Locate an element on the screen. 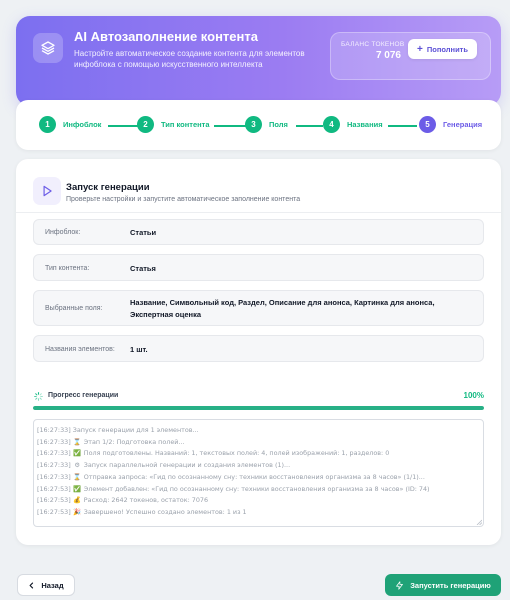 Image resolution: width=510 pixels, height=600 pixels. step-label: Названия is located at coordinates (365, 124).